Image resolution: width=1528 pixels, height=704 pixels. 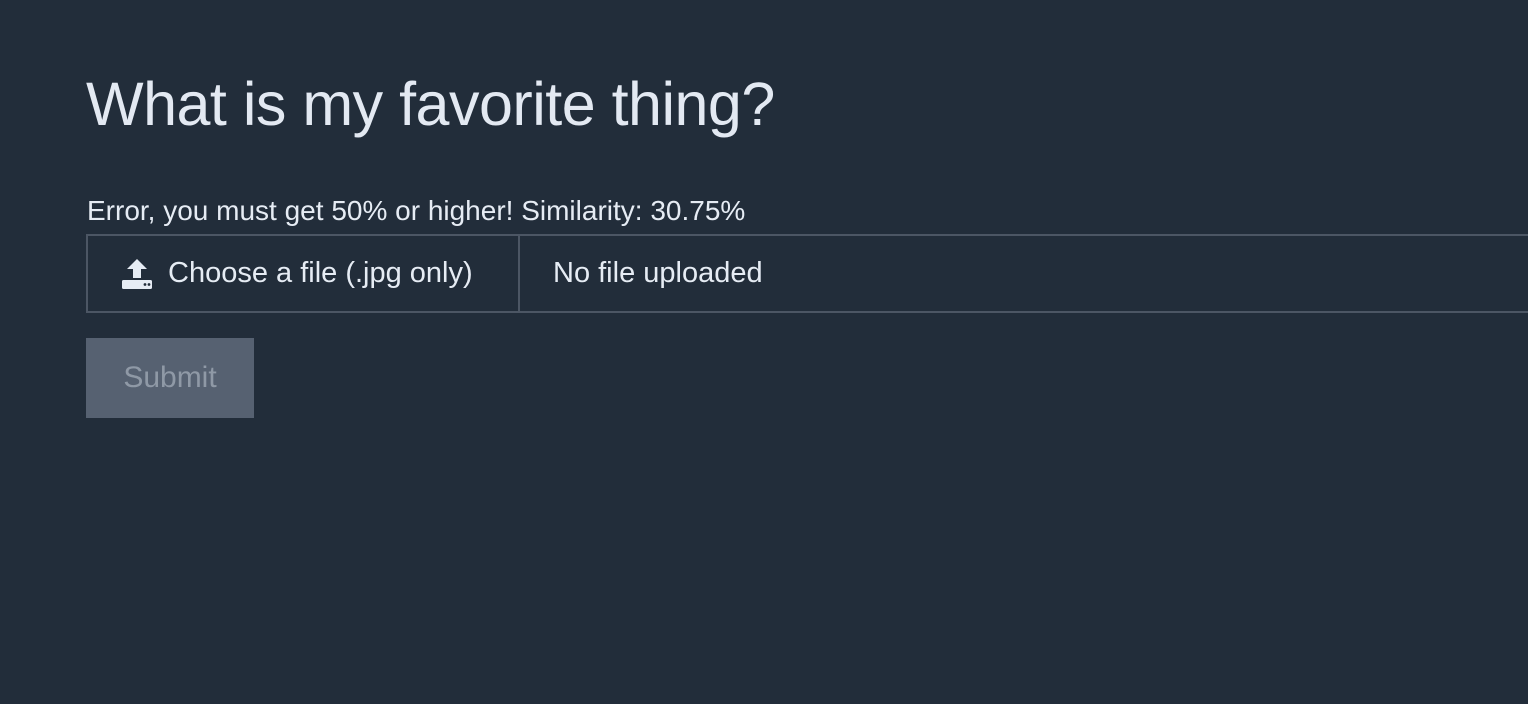 I want to click on page-title: What is my favorite thing?, so click(x=430, y=104).